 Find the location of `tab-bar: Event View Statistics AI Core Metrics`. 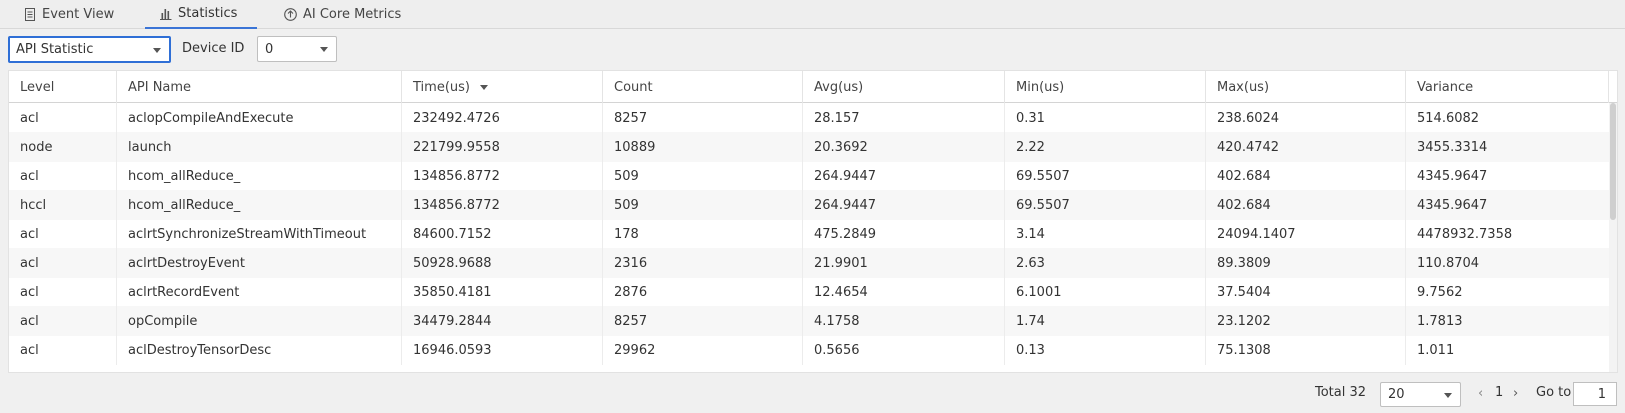

tab-bar: Event View Statistics AI Core Metrics is located at coordinates (812, 14).